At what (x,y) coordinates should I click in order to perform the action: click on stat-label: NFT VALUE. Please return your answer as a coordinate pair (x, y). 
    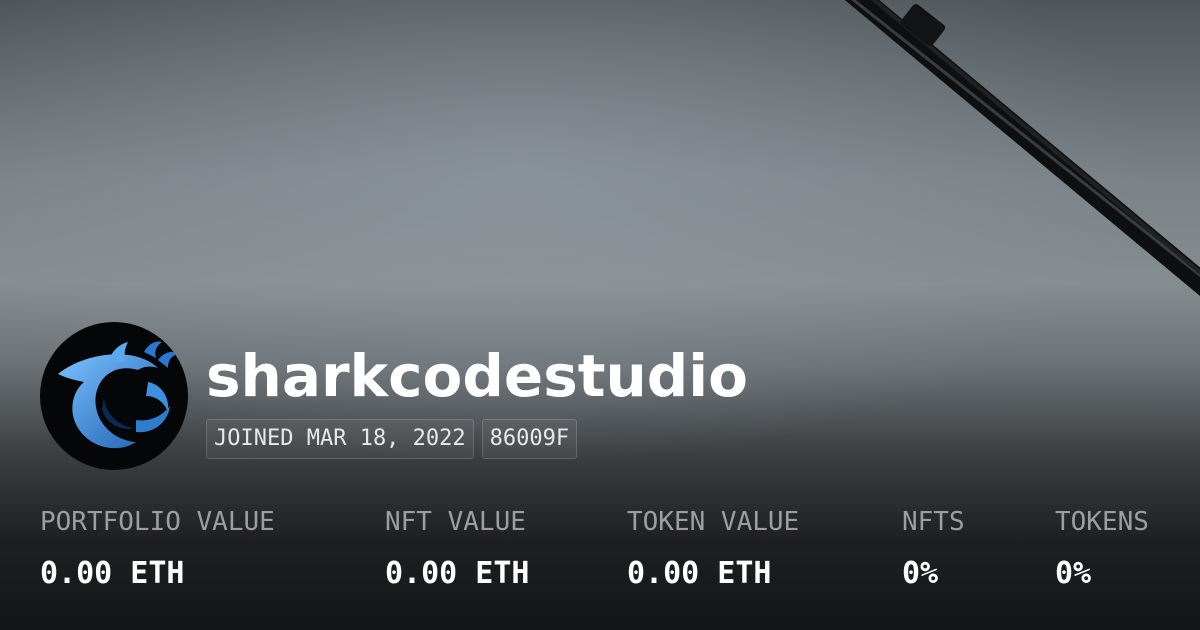
    Looking at the image, I should click on (455, 522).